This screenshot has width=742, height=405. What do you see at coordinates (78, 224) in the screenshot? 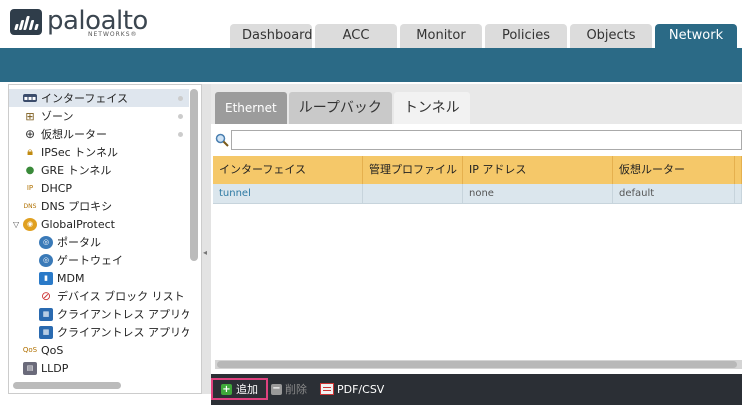
I see `sidebar-item-label: GlobalProtect` at bounding box center [78, 224].